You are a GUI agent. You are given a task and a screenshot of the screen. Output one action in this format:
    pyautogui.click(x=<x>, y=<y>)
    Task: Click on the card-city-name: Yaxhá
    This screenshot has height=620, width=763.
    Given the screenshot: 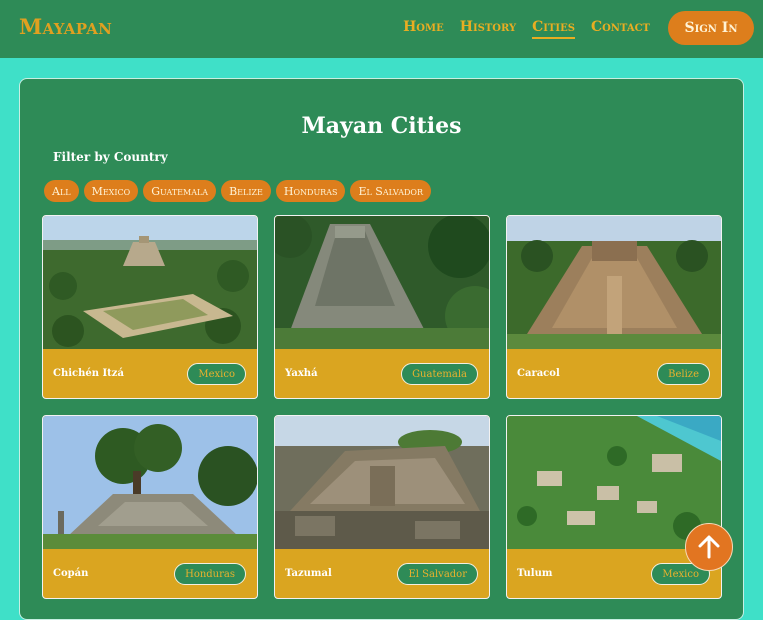 What is the action you would take?
    pyautogui.click(x=301, y=373)
    